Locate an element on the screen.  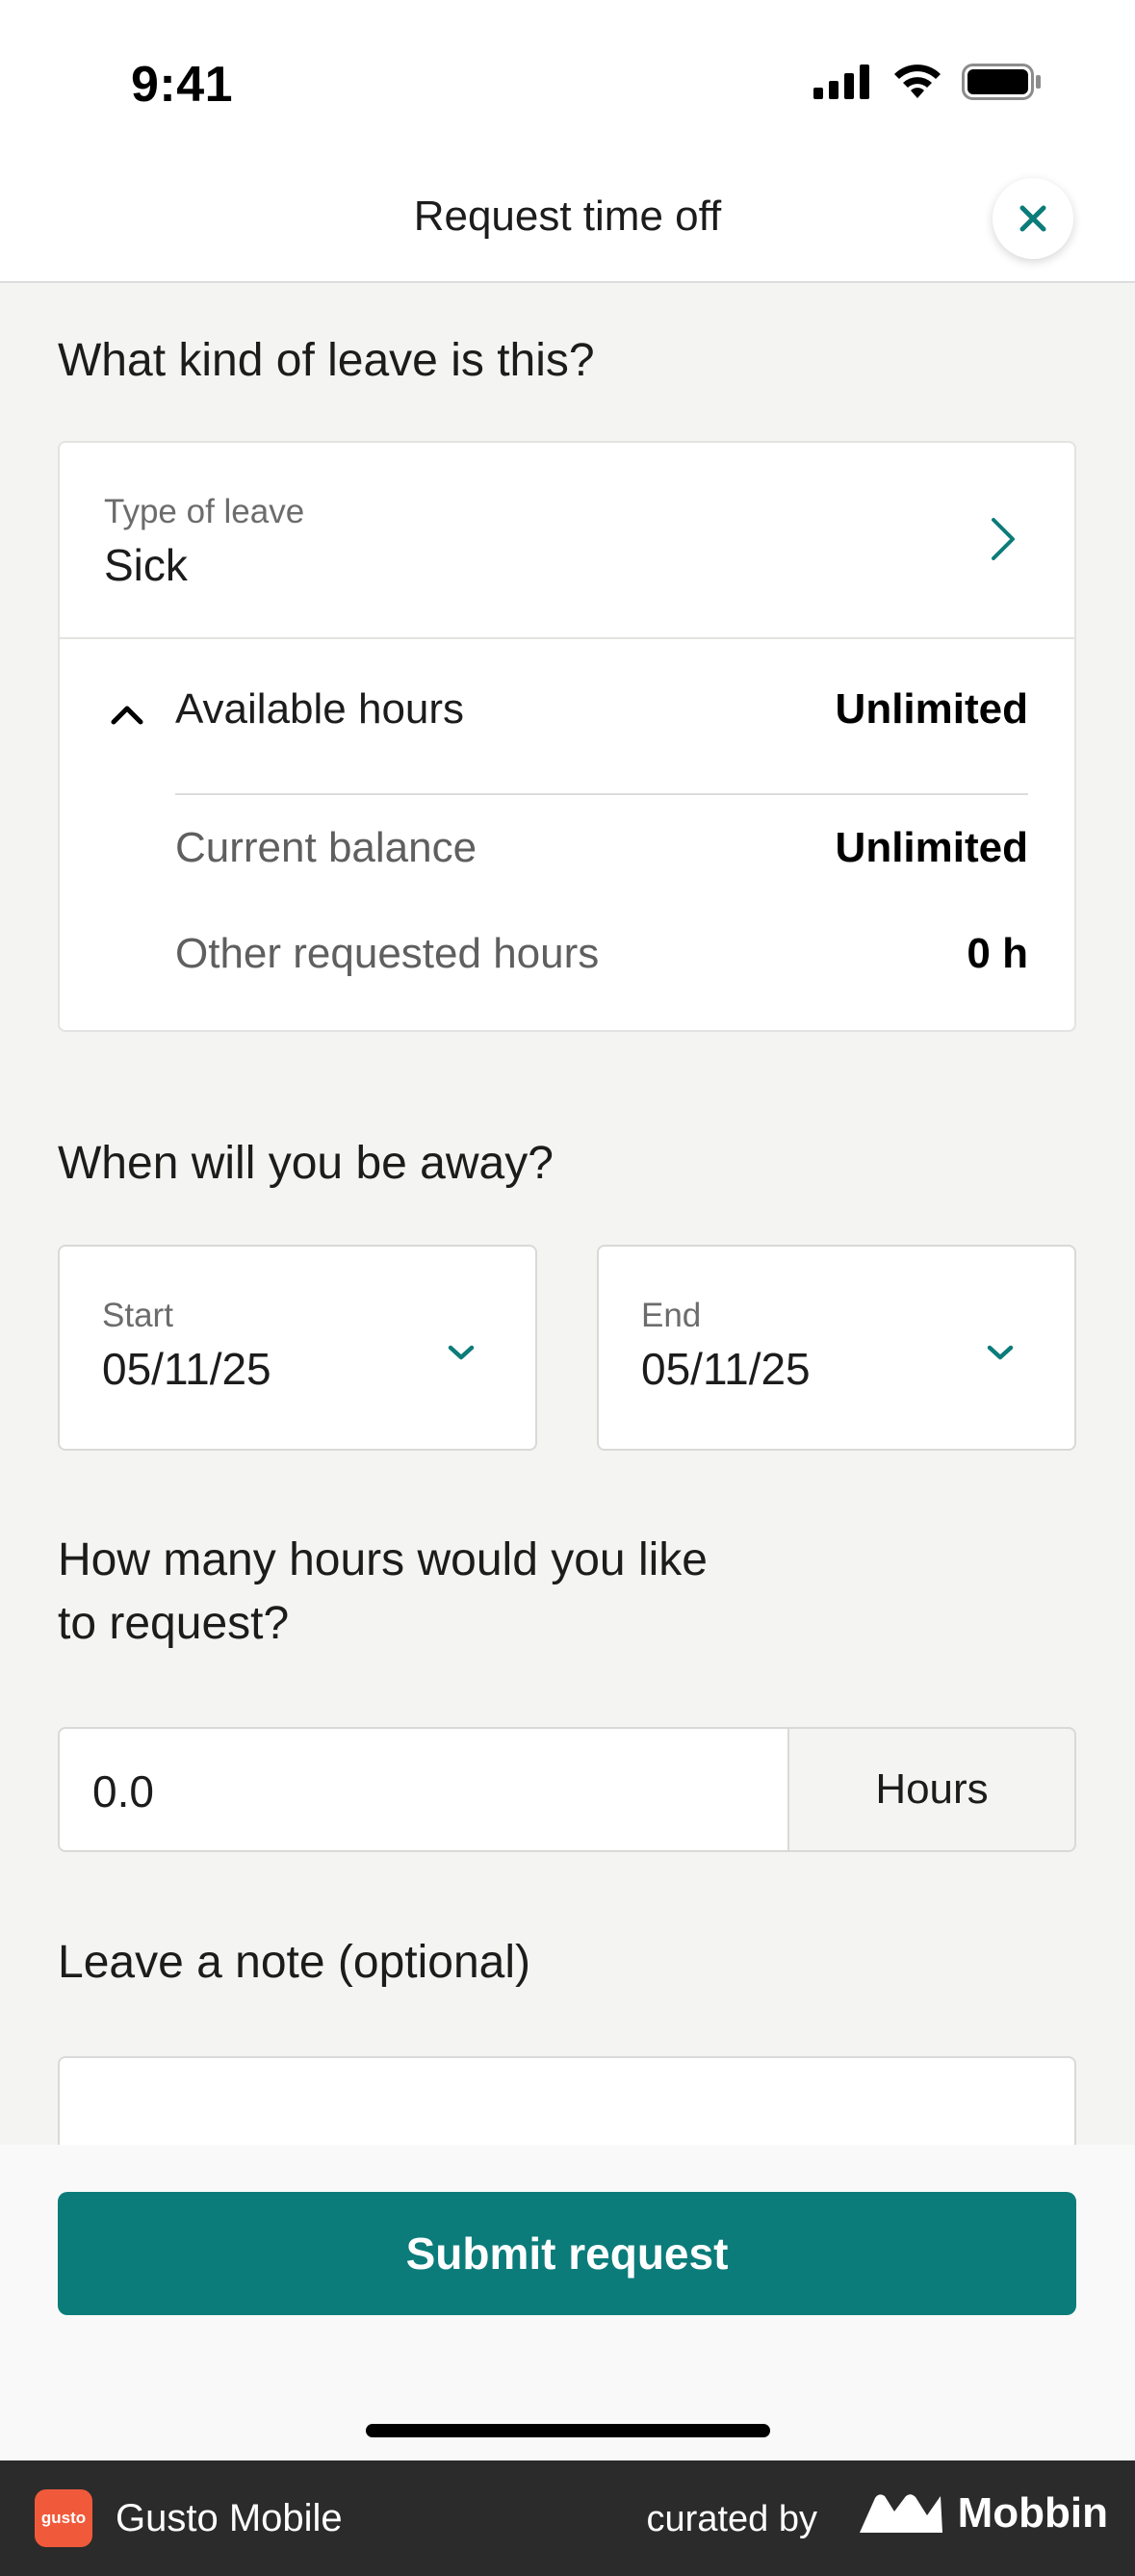
mobbin-logo-icon is located at coordinates (900, 2513).